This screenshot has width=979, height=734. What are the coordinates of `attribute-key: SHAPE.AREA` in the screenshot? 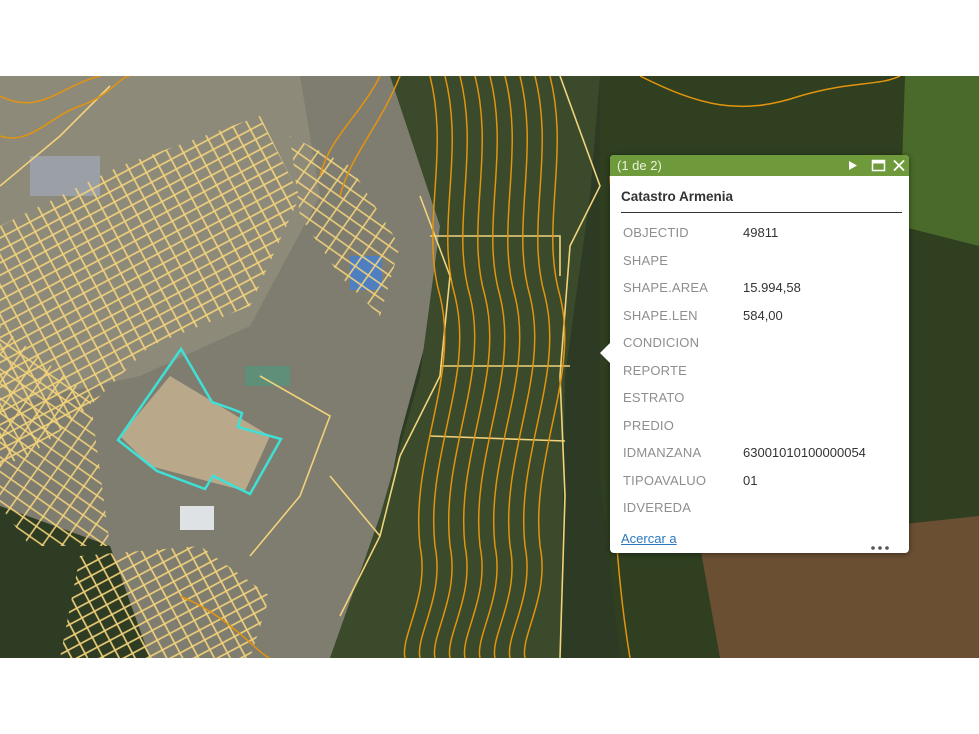 It's located at (666, 288).